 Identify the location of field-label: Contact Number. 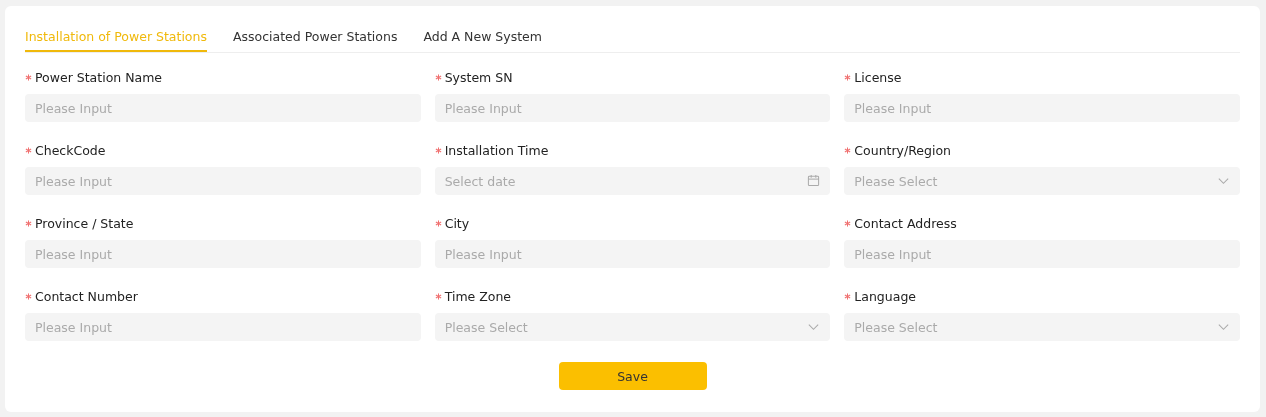
(86, 296).